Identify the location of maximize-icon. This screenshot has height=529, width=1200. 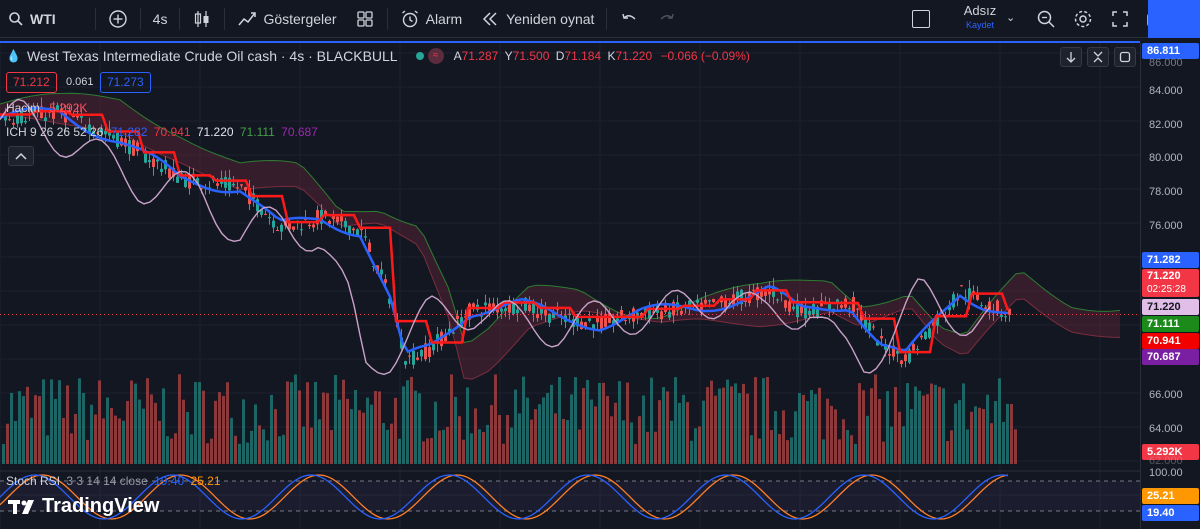
(1125, 57).